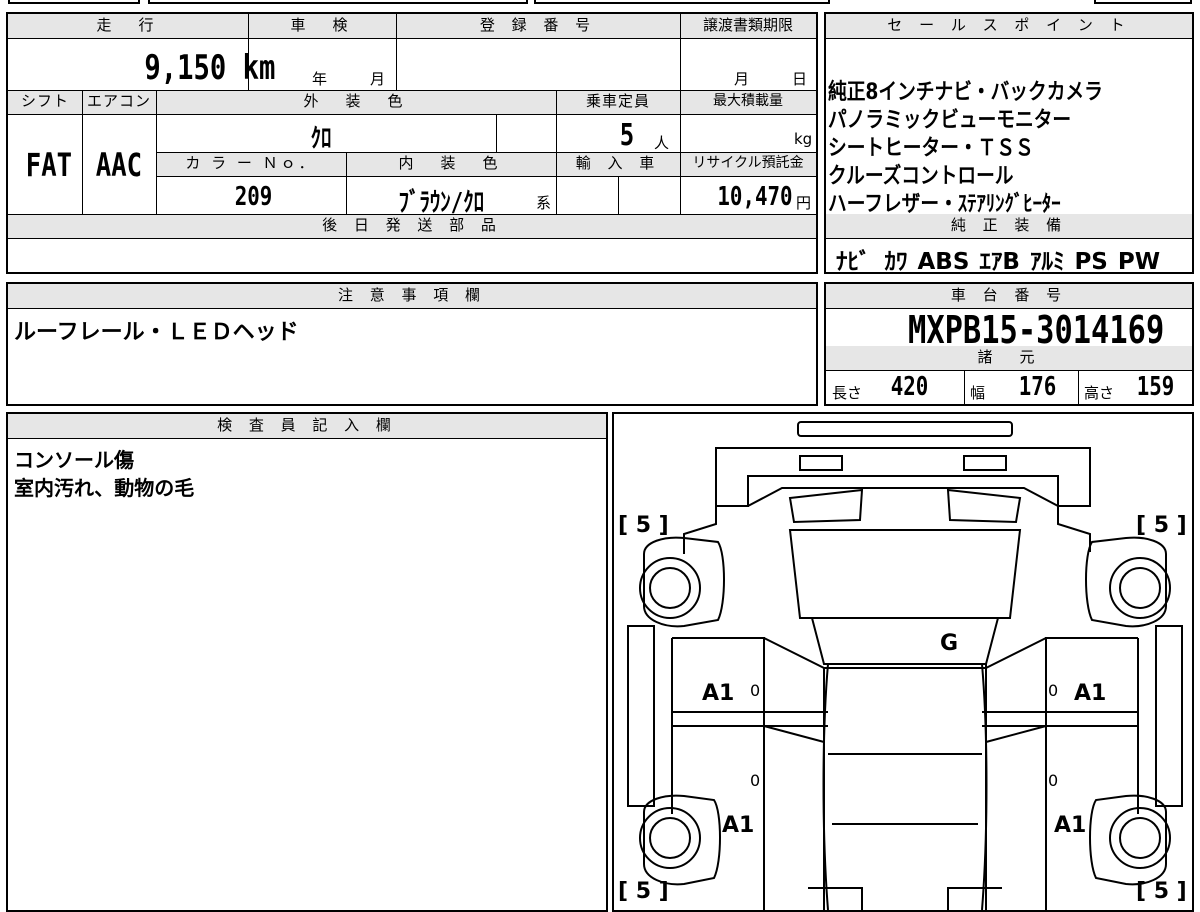  What do you see at coordinates (307, 426) in the screenshot?
I see `inspector-header: 検 査 員 記 入 欄` at bounding box center [307, 426].